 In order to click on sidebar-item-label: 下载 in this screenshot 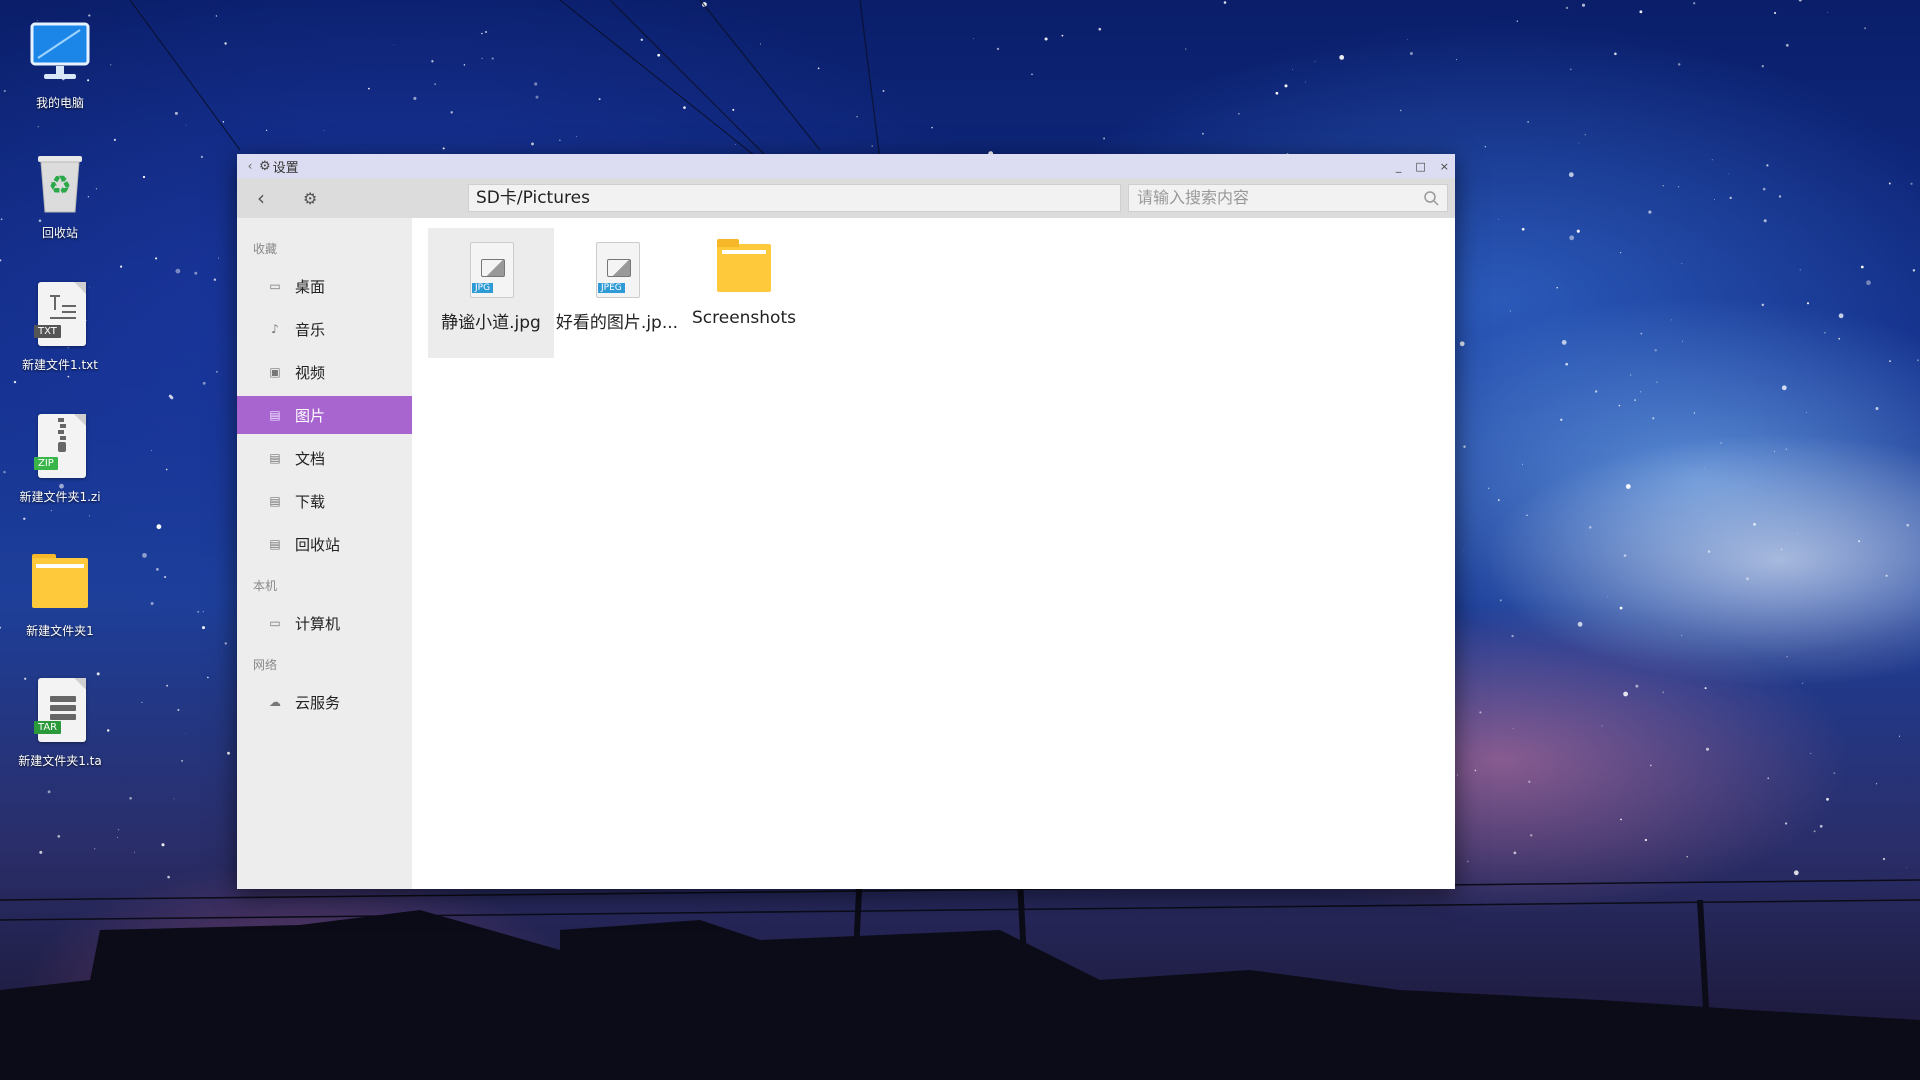, I will do `click(310, 501)`.